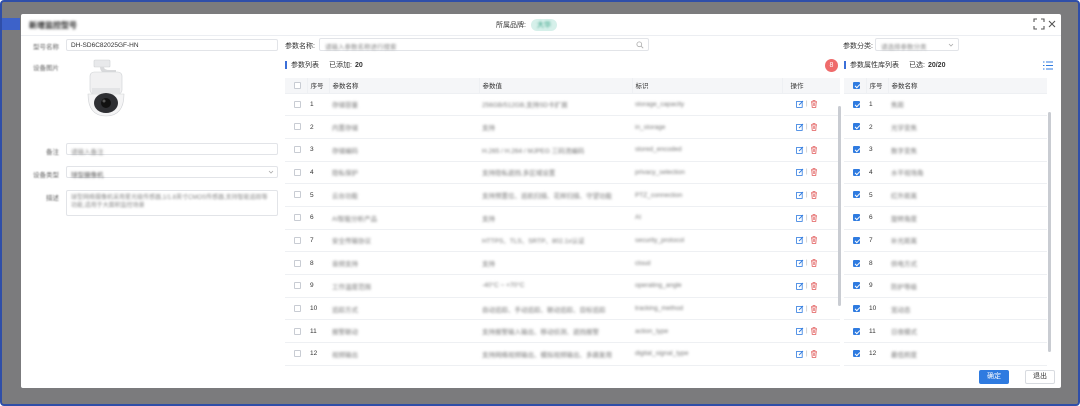  What do you see at coordinates (562, 331) in the screenshot?
I see `table-row: 11 报警联动 支持报警输入输出、移动侦测、遮挡报警 action_type |` at bounding box center [562, 331].